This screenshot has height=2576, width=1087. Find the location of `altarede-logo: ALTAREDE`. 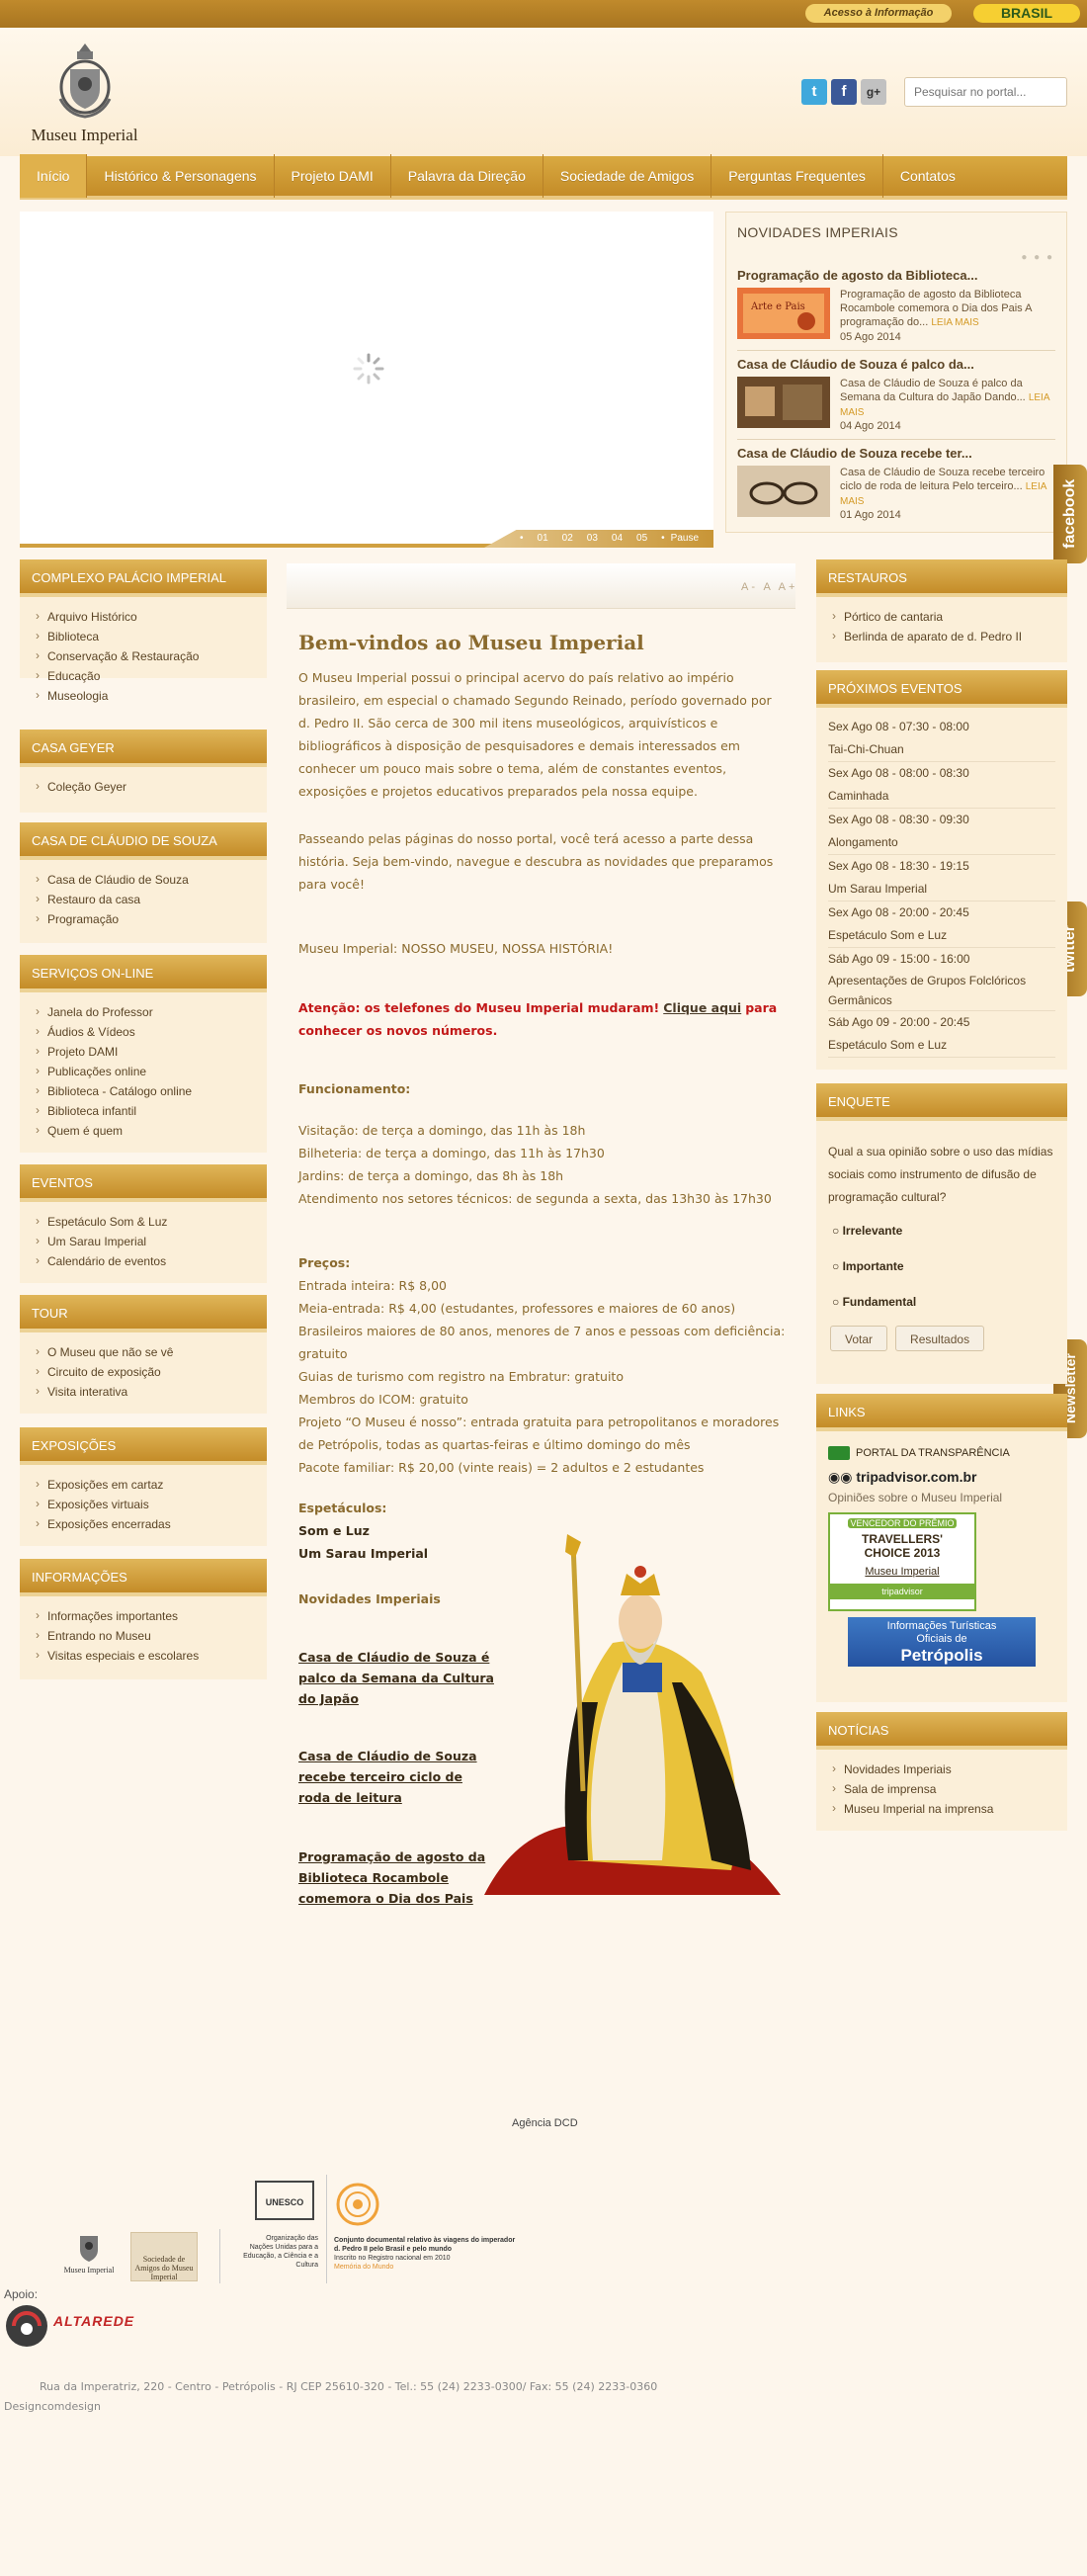

altarede-logo: ALTAREDE is located at coordinates (73, 2326).